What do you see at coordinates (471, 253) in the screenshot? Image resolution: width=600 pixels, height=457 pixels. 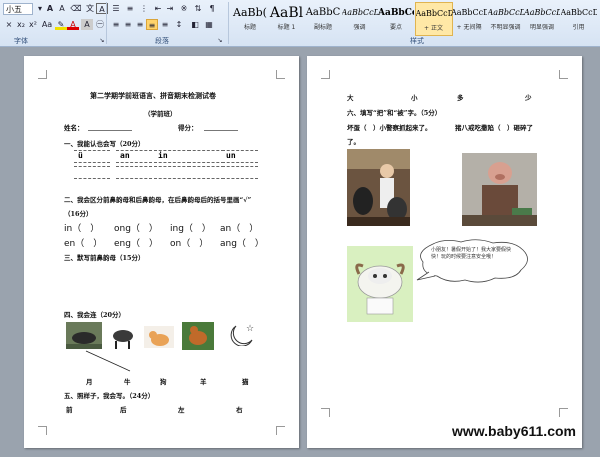 I see `bubble-text: 小朋友！暑假开始了！我大家要假快快！玩的时候要注意安全哦！` at bounding box center [471, 253].